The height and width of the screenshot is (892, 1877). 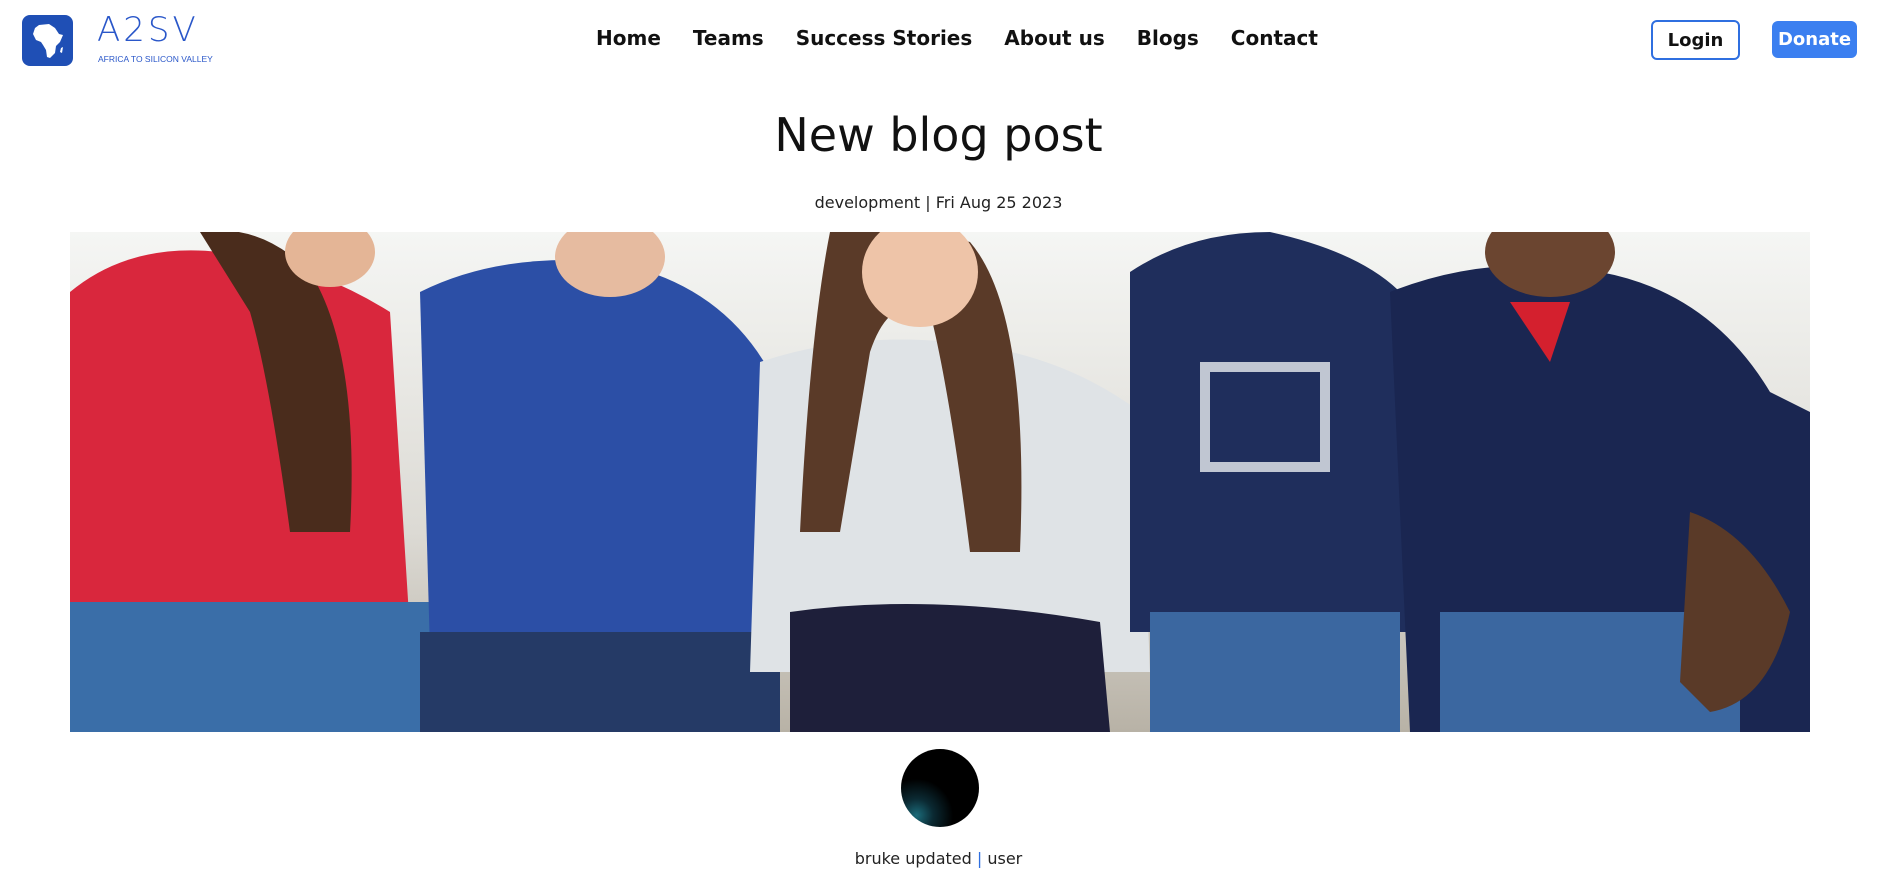 What do you see at coordinates (1695, 40) in the screenshot?
I see `login-button: Login` at bounding box center [1695, 40].